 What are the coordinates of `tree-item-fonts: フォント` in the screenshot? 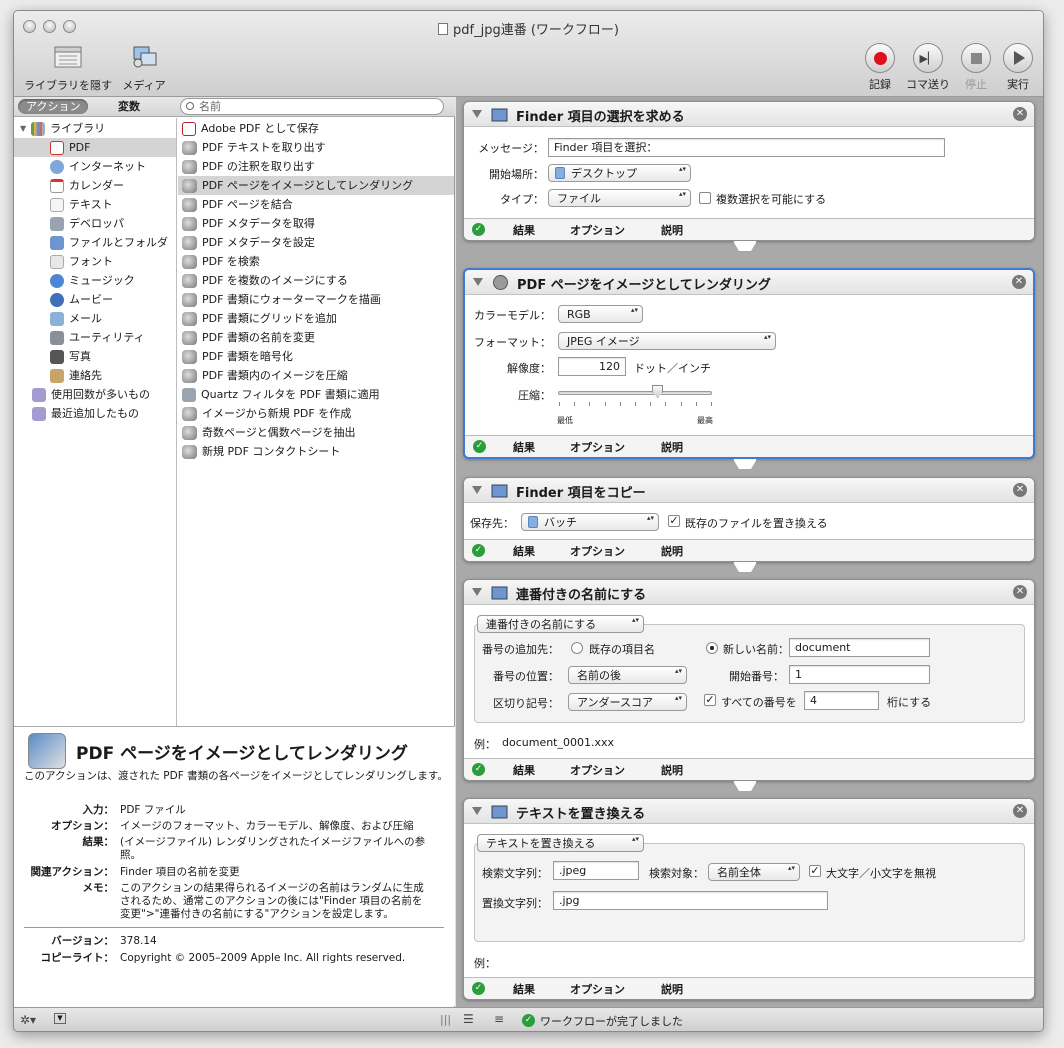 It's located at (81, 261).